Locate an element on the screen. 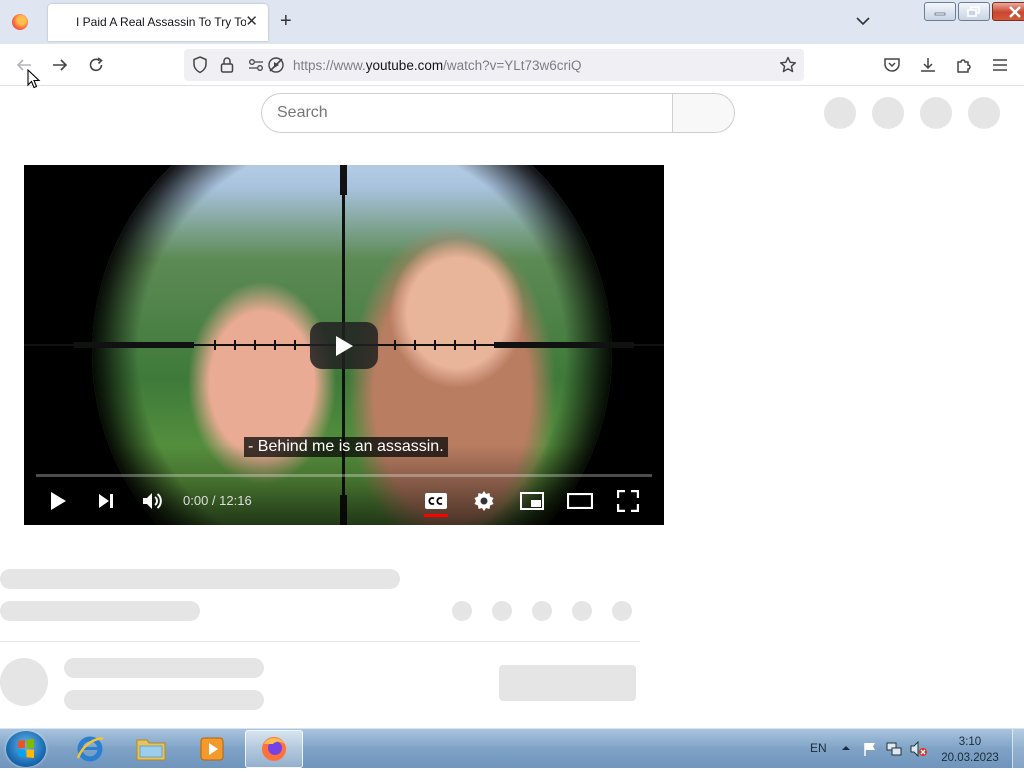 The height and width of the screenshot is (772, 1024). taskbar-internet-explorer is located at coordinates (90, 749).